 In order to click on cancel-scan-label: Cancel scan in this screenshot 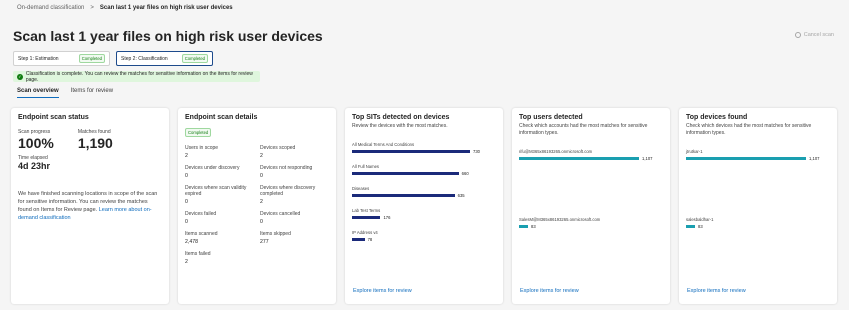, I will do `click(818, 35)`.